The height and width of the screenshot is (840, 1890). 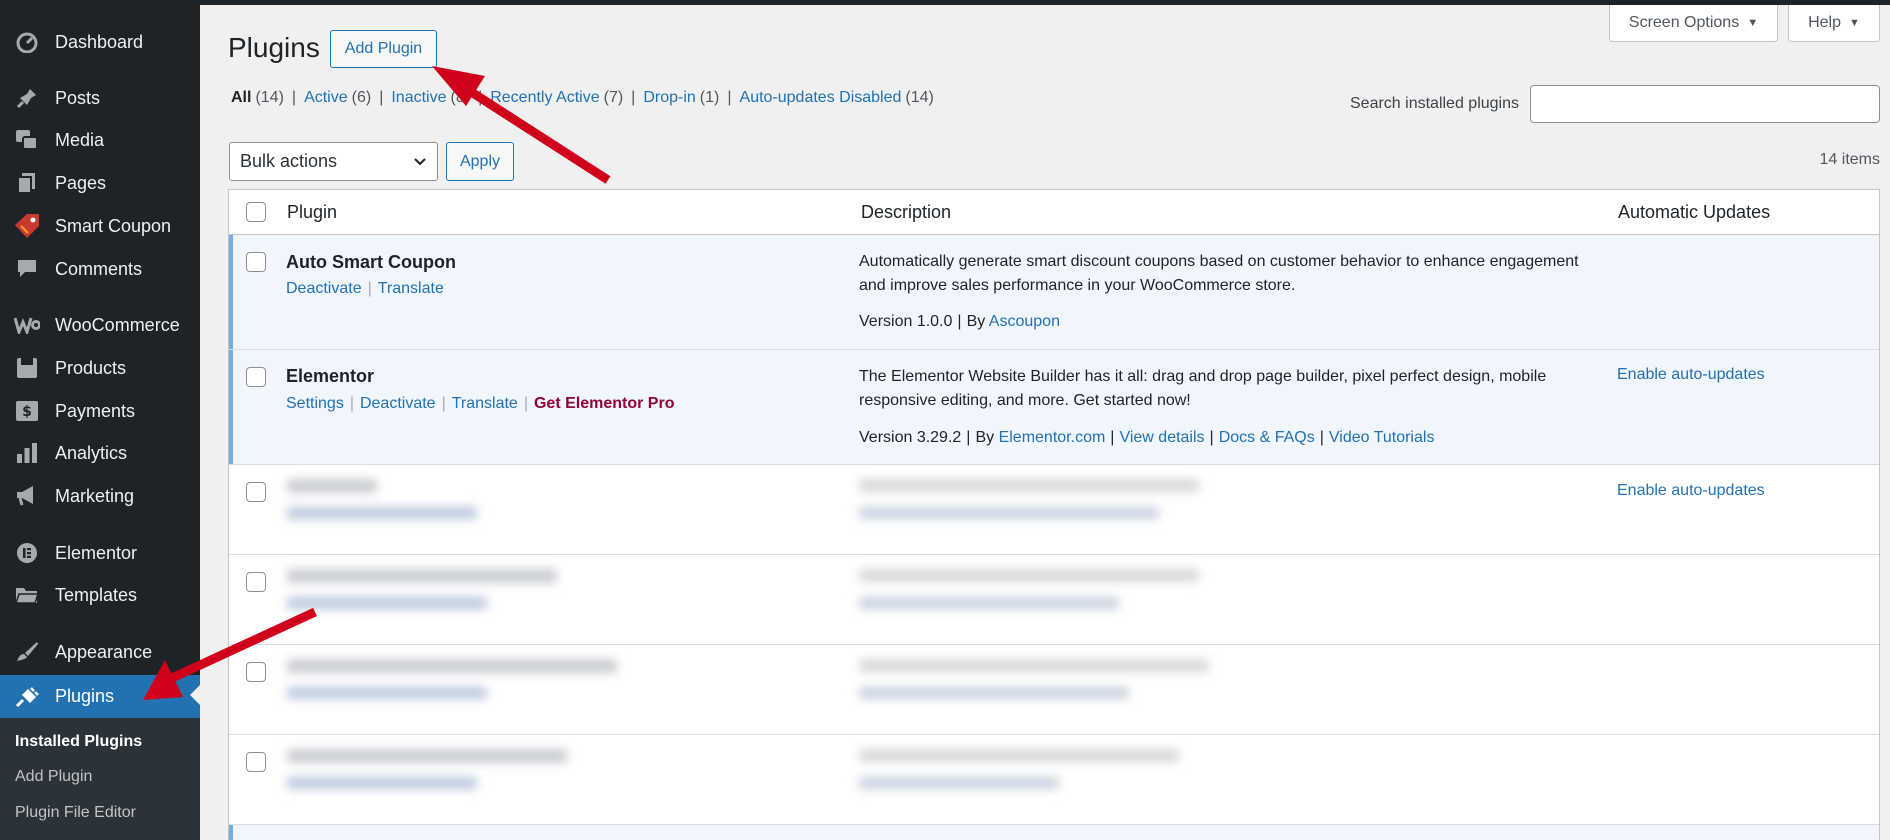 I want to click on bulk-actions-select: Bulk actions, so click(x=333, y=161).